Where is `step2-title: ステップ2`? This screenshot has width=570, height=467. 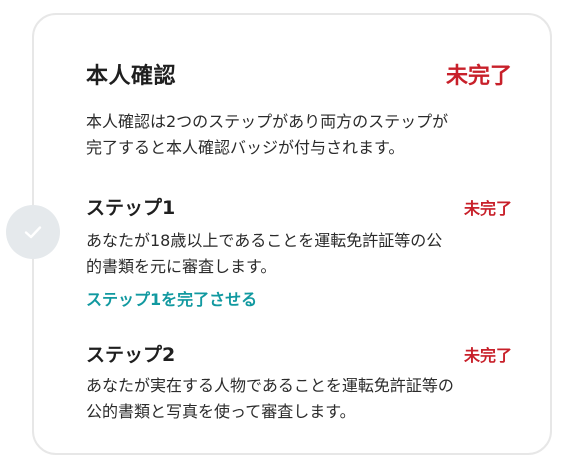 step2-title: ステップ2 is located at coordinates (131, 355).